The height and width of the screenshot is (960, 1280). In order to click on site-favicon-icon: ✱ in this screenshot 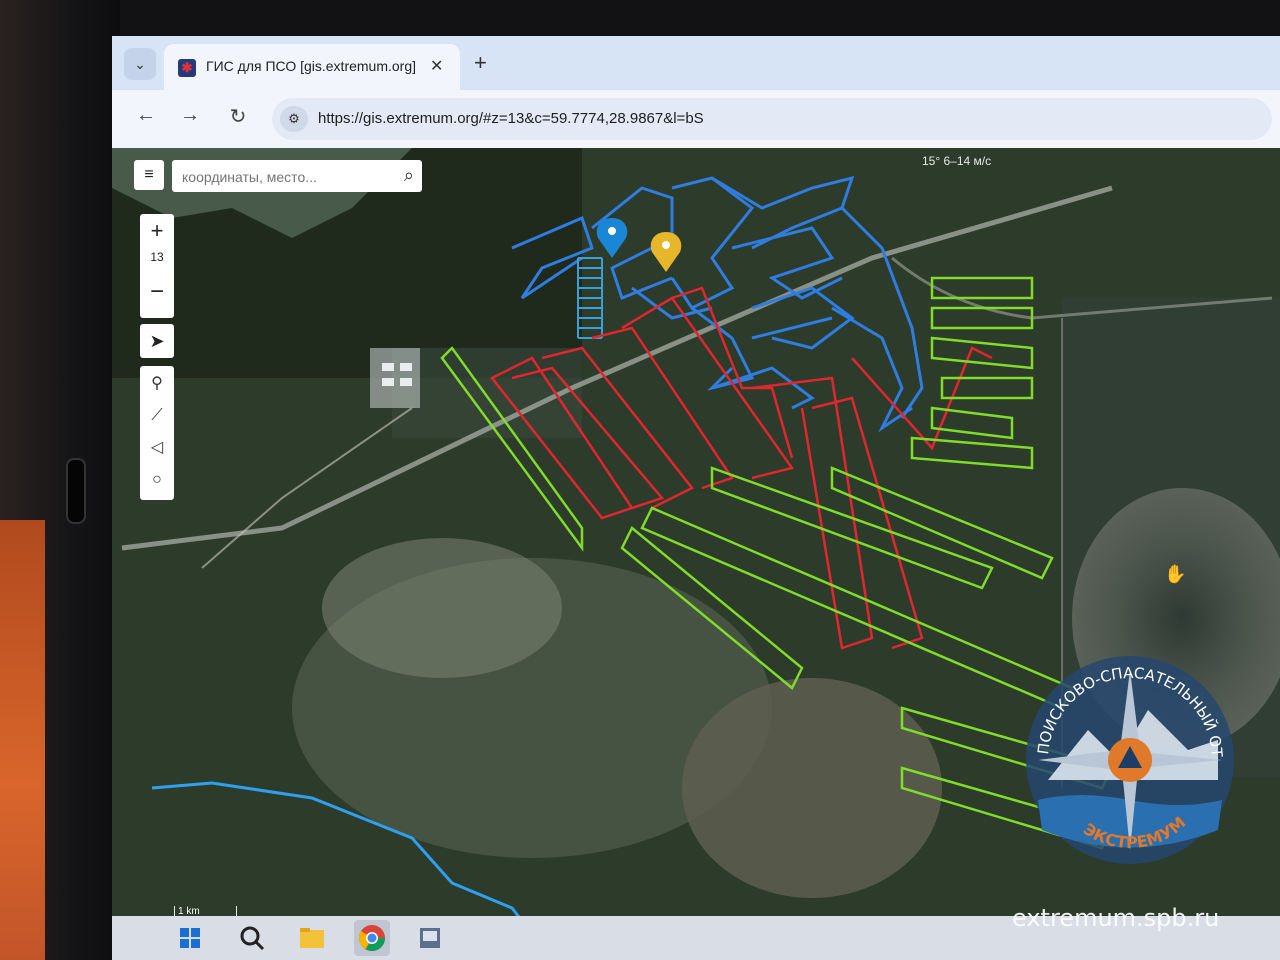, I will do `click(187, 68)`.